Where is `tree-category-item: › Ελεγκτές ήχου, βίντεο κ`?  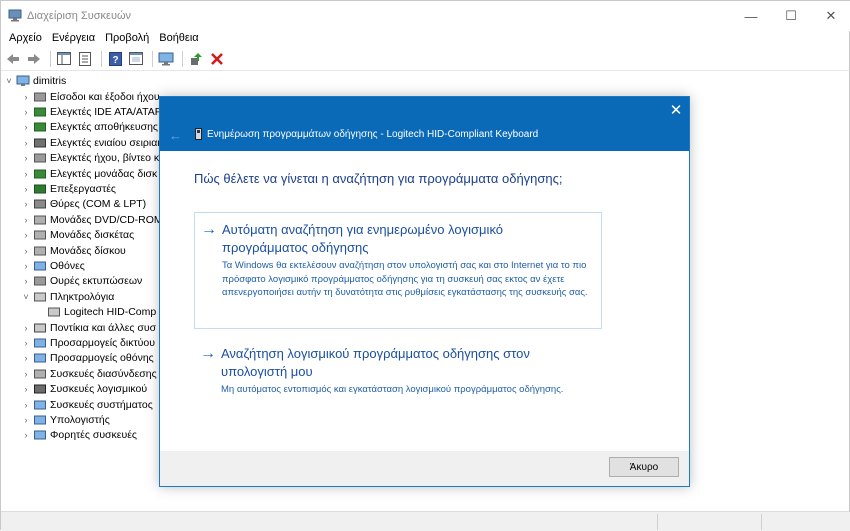 tree-category-item: › Ελεγκτές ήχου, βίντεο κ is located at coordinates (90, 158).